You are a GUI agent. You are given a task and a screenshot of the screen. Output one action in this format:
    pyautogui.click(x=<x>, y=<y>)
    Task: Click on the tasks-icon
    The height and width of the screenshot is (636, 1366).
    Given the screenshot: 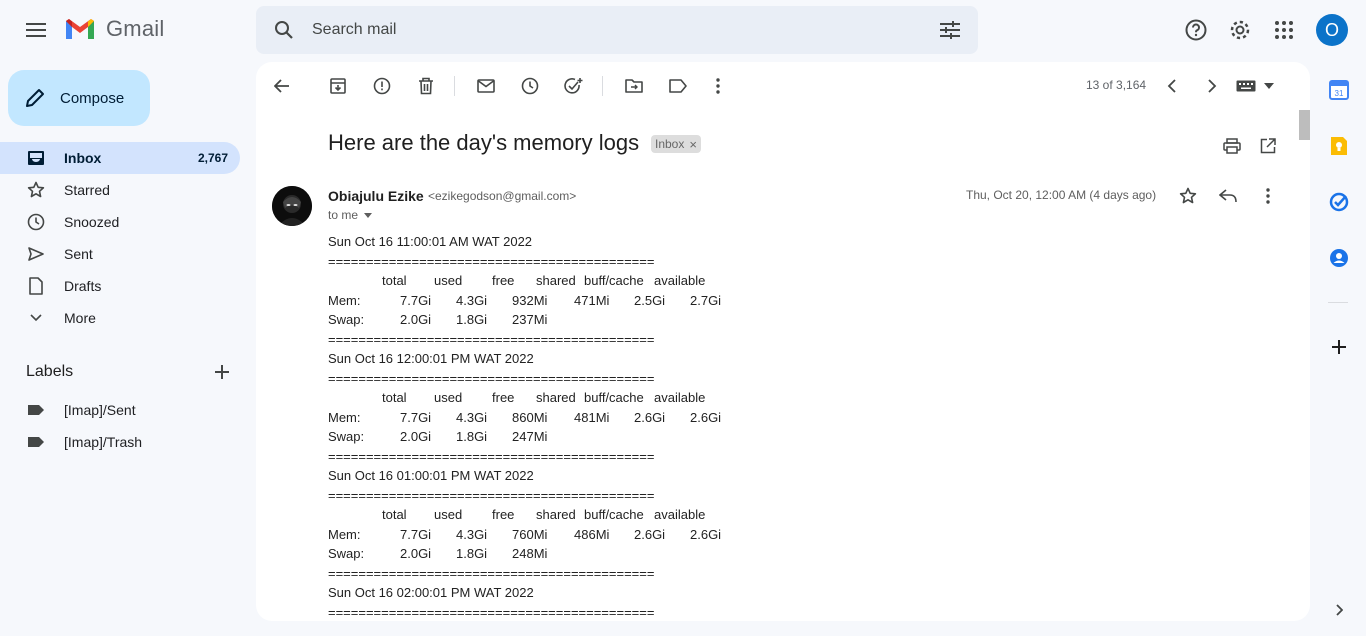 What is the action you would take?
    pyautogui.click(x=1339, y=202)
    